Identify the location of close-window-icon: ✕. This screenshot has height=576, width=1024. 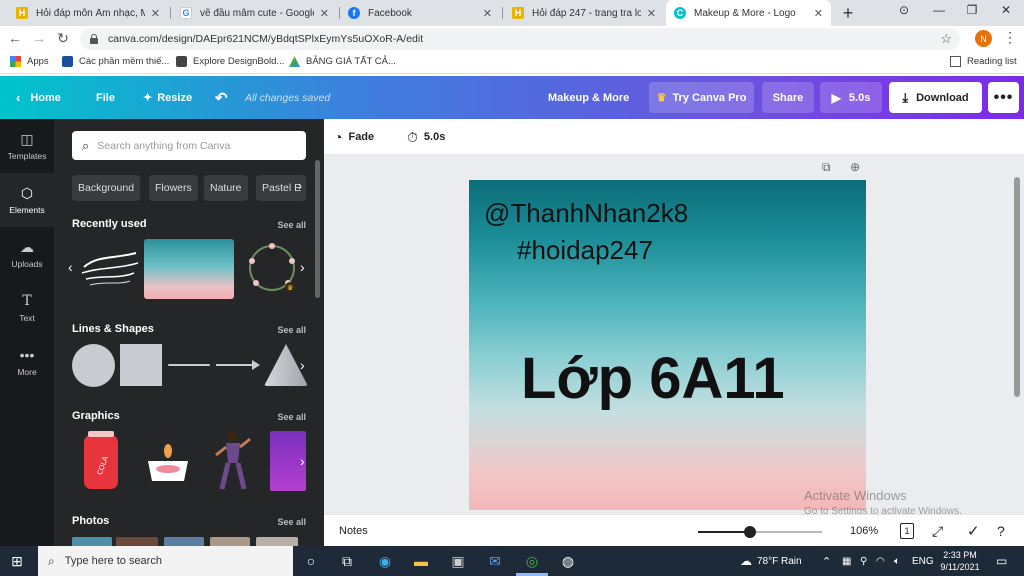
(1006, 10).